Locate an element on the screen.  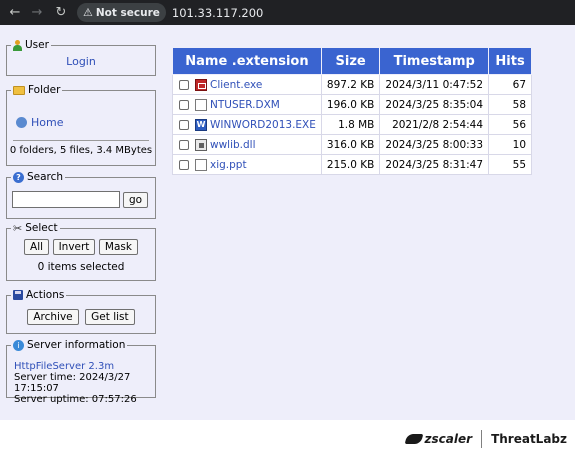
home-link-row: Home is located at coordinates (81, 110).